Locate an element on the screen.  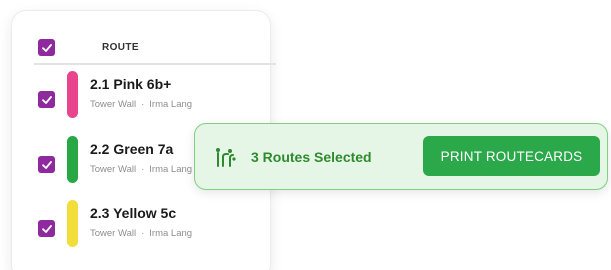
route-column-header: ROUTE is located at coordinates (120, 47).